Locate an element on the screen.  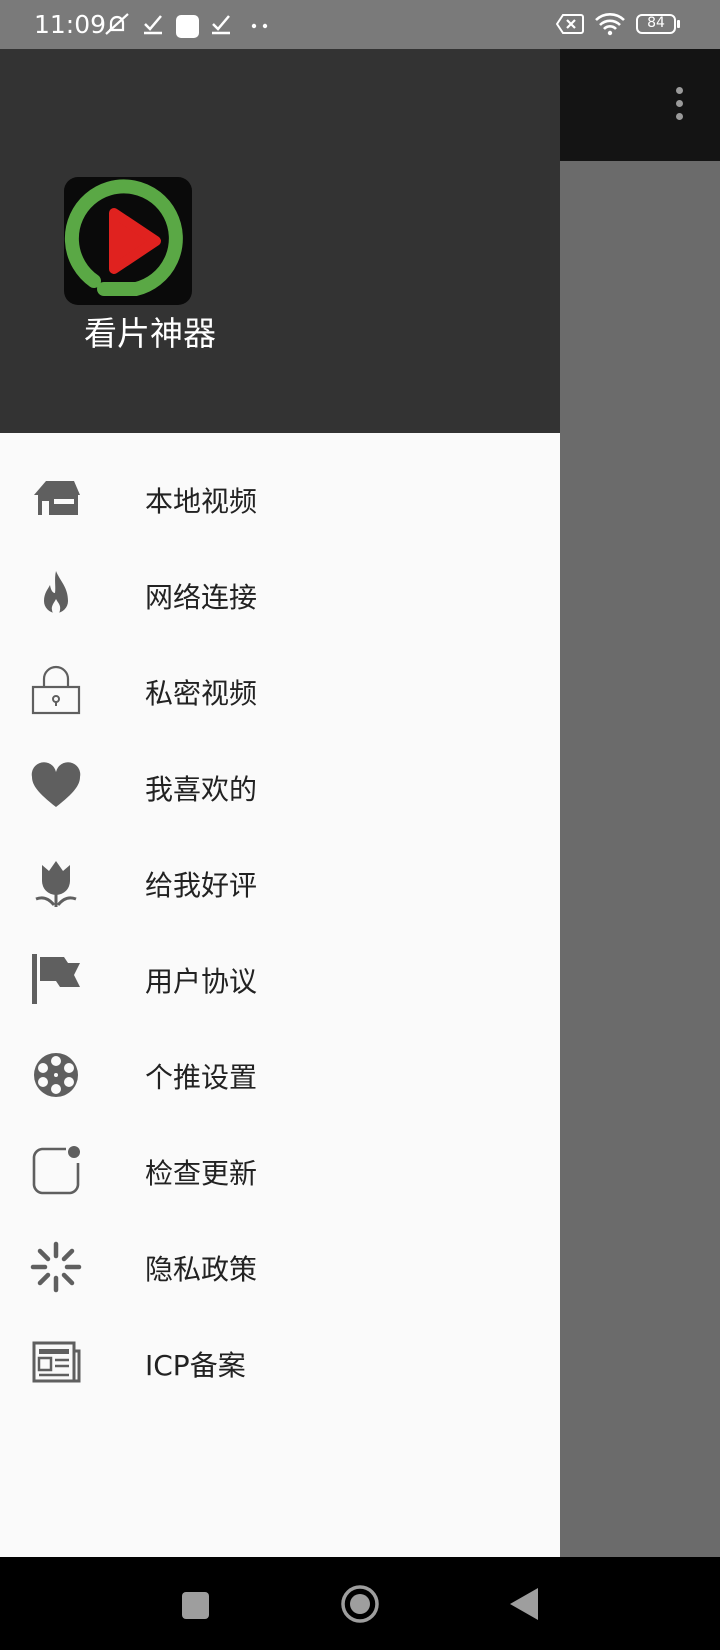
home-button is located at coordinates (360, 1604).